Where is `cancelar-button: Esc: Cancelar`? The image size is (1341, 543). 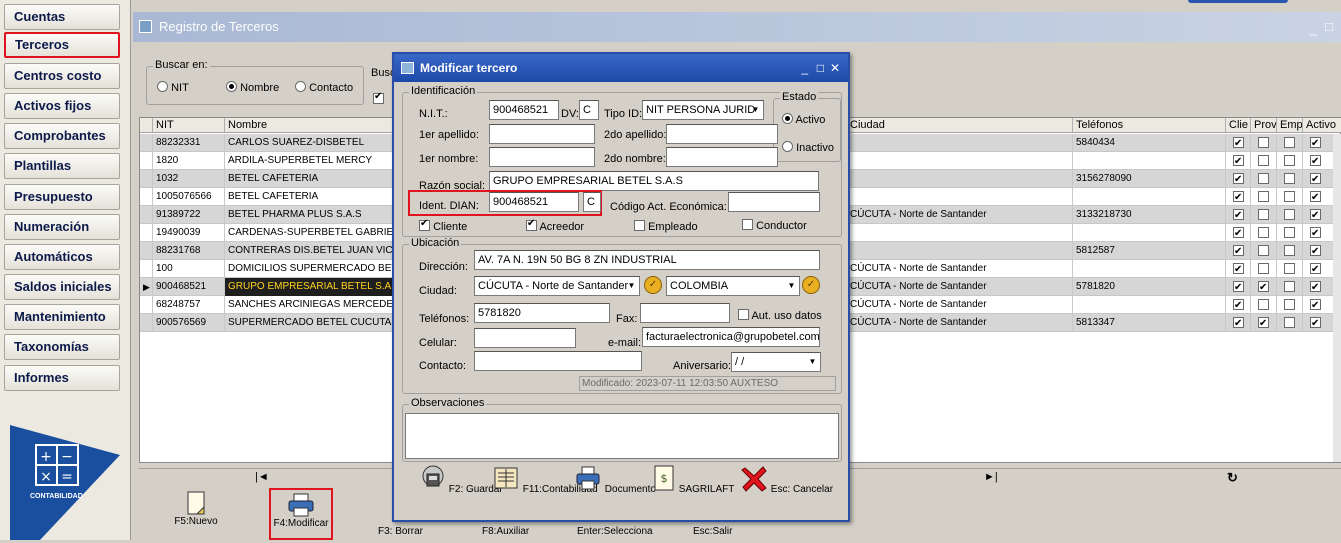 cancelar-button: Esc: Cancelar is located at coordinates (786, 479).